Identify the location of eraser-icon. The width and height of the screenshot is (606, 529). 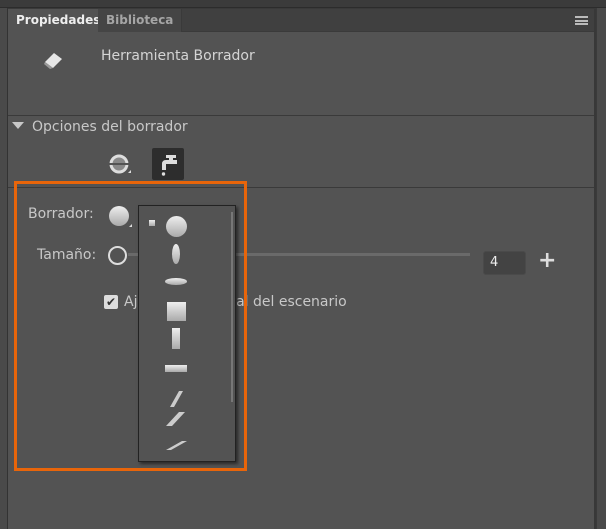
(53, 61).